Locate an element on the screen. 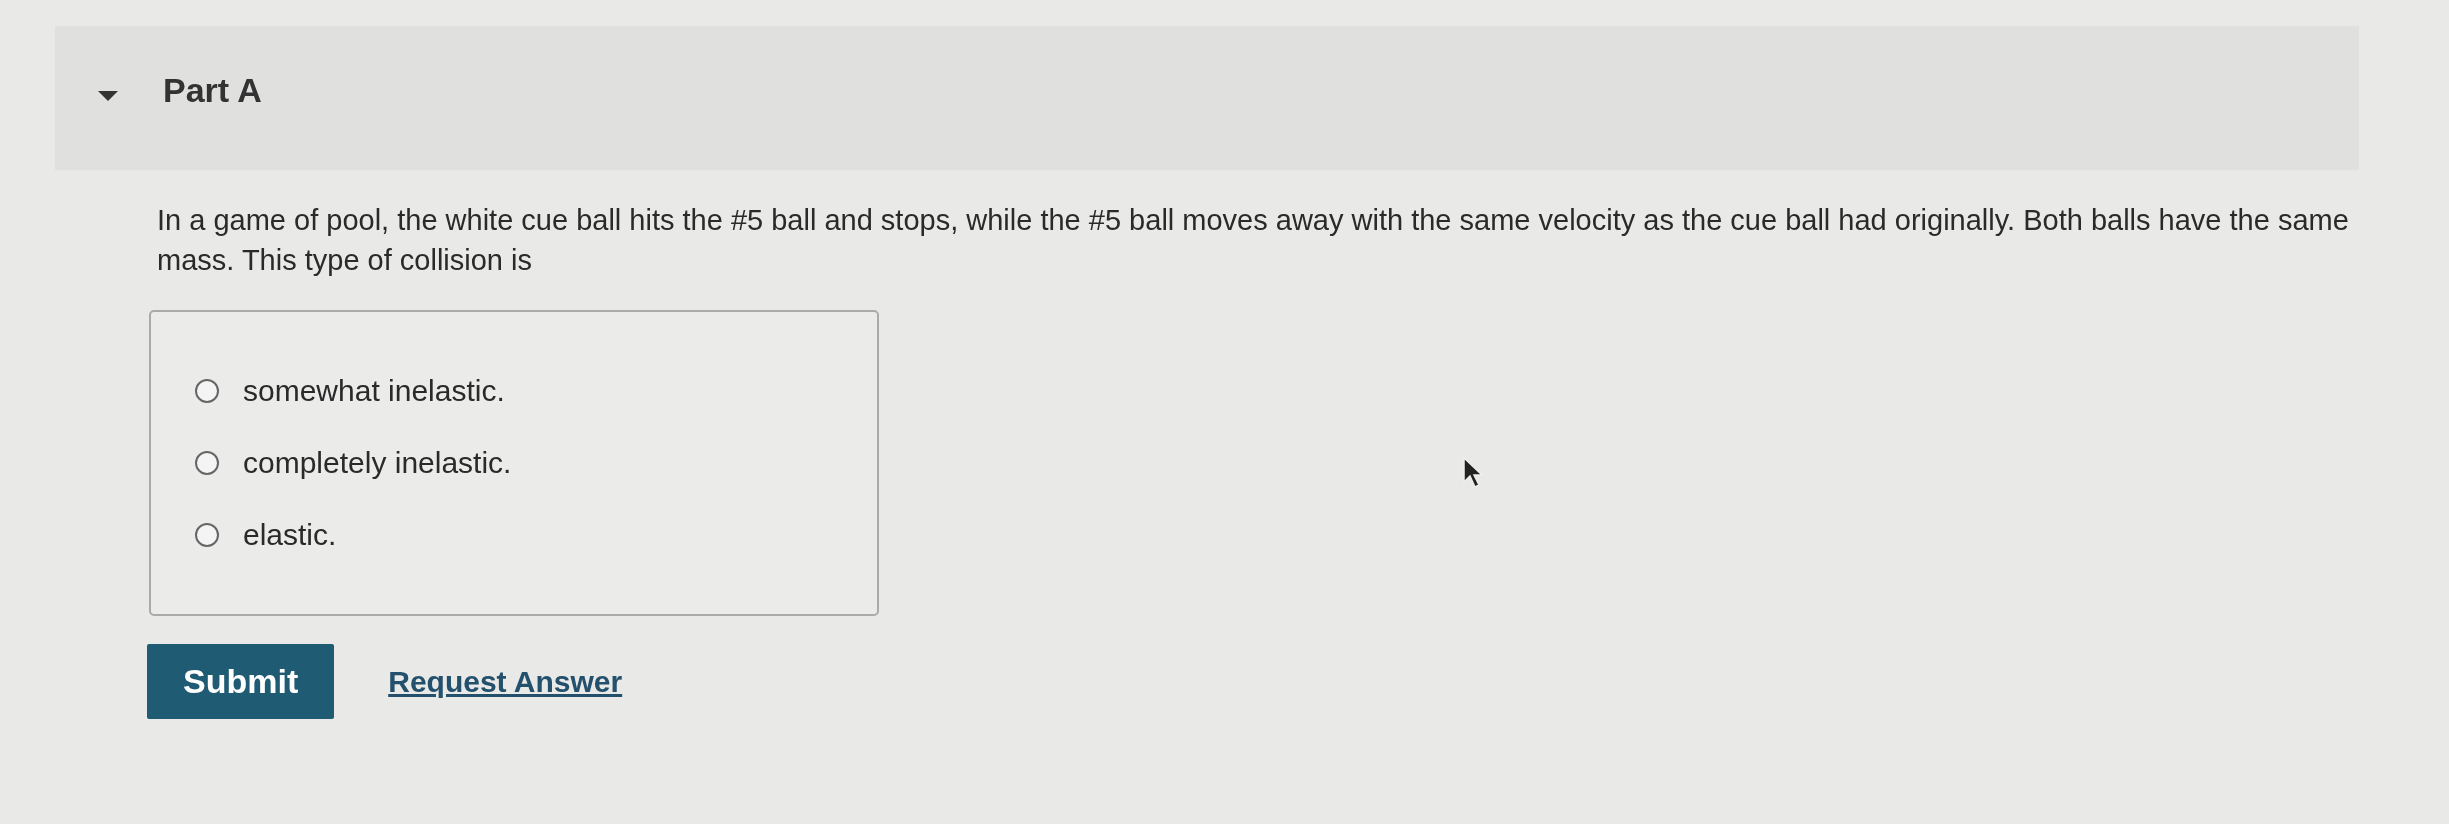  request-answer-link: Request Answer is located at coordinates (505, 681).